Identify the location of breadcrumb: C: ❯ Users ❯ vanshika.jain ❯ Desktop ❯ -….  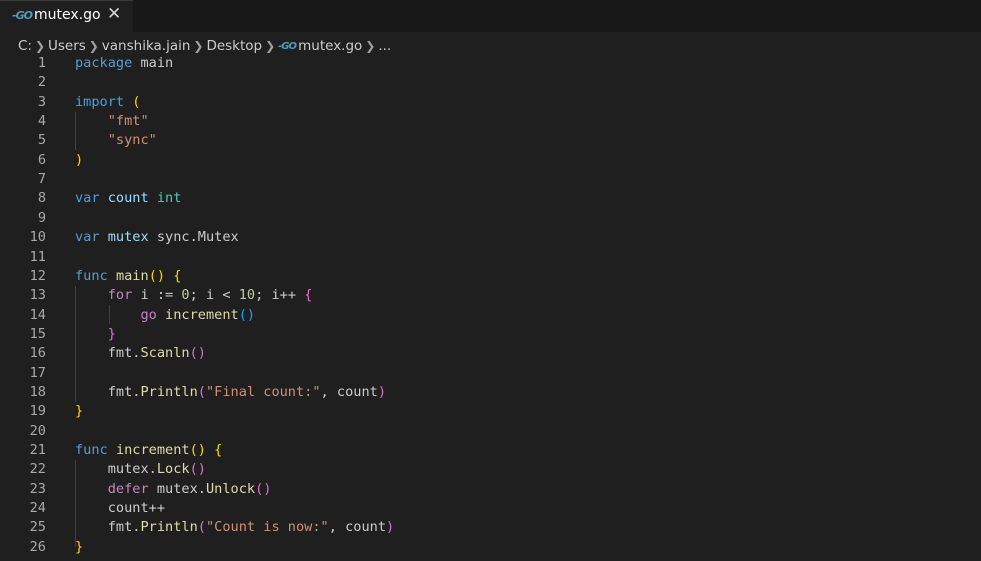
(204, 46).